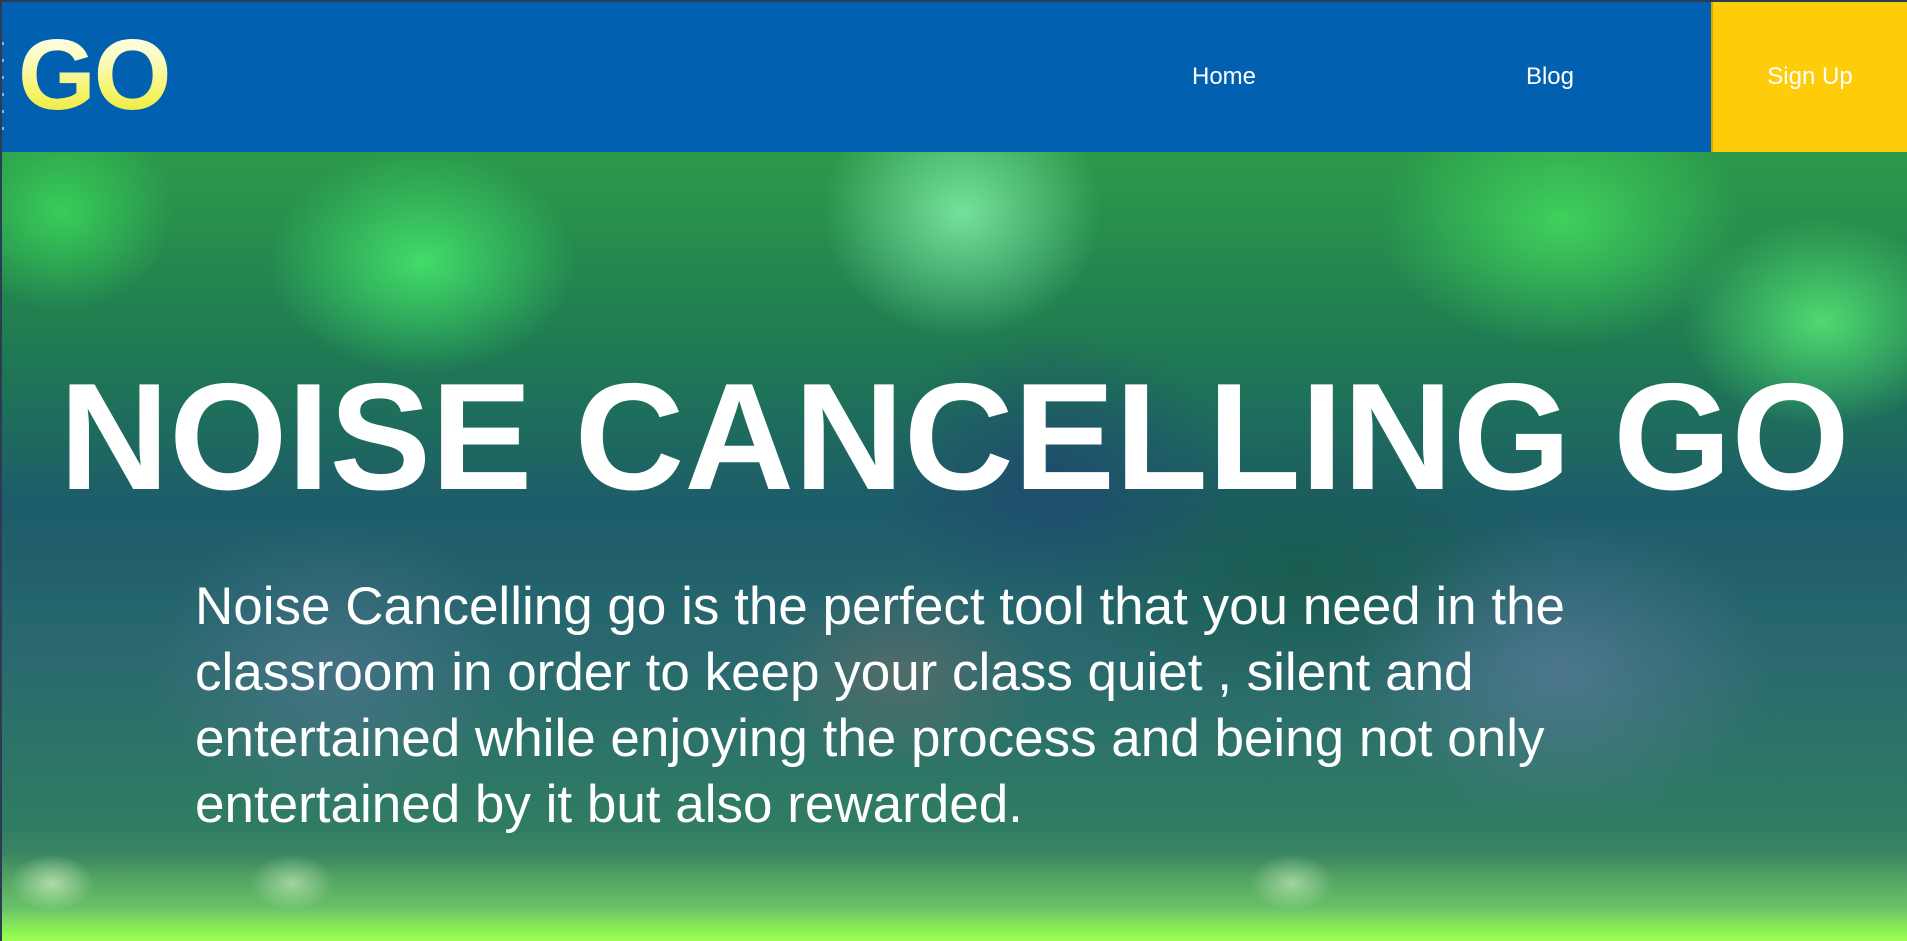 This screenshot has width=1907, height=941. I want to click on window-edge-marks, so click(3, 97).